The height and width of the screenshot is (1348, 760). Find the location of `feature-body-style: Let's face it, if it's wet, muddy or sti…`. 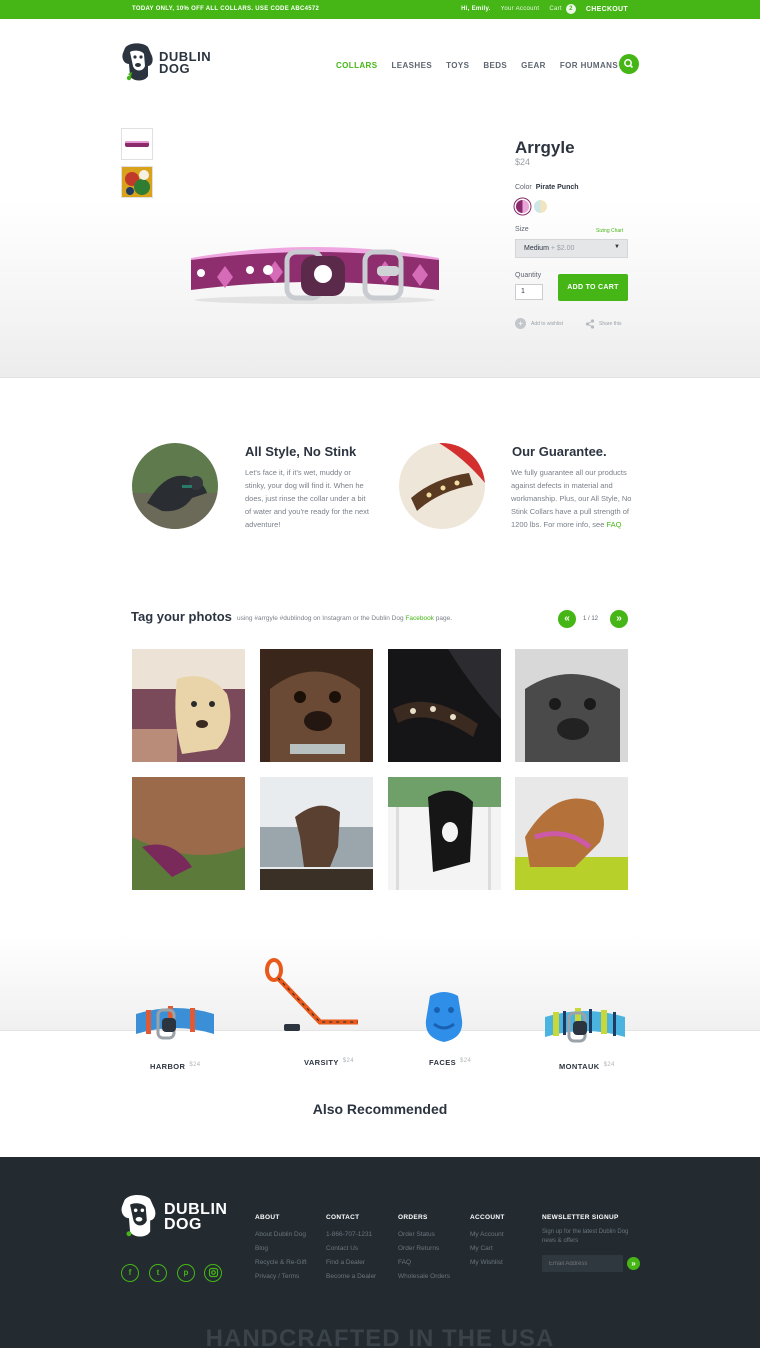

feature-body-style: Let's face it, if it's wet, muddy or sti… is located at coordinates (307, 498).